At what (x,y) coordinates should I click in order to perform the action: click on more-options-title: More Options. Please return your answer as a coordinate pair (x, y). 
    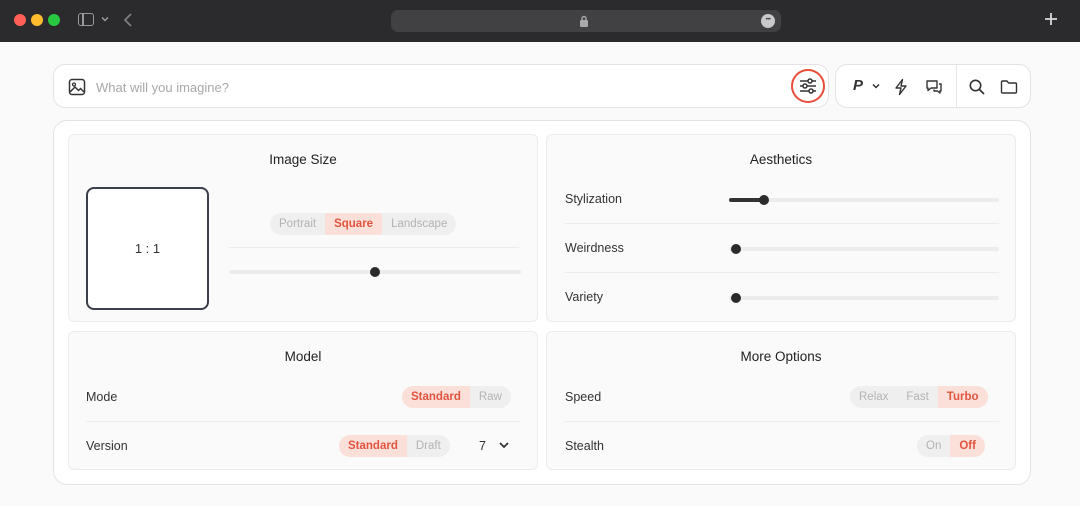
    Looking at the image, I should click on (781, 356).